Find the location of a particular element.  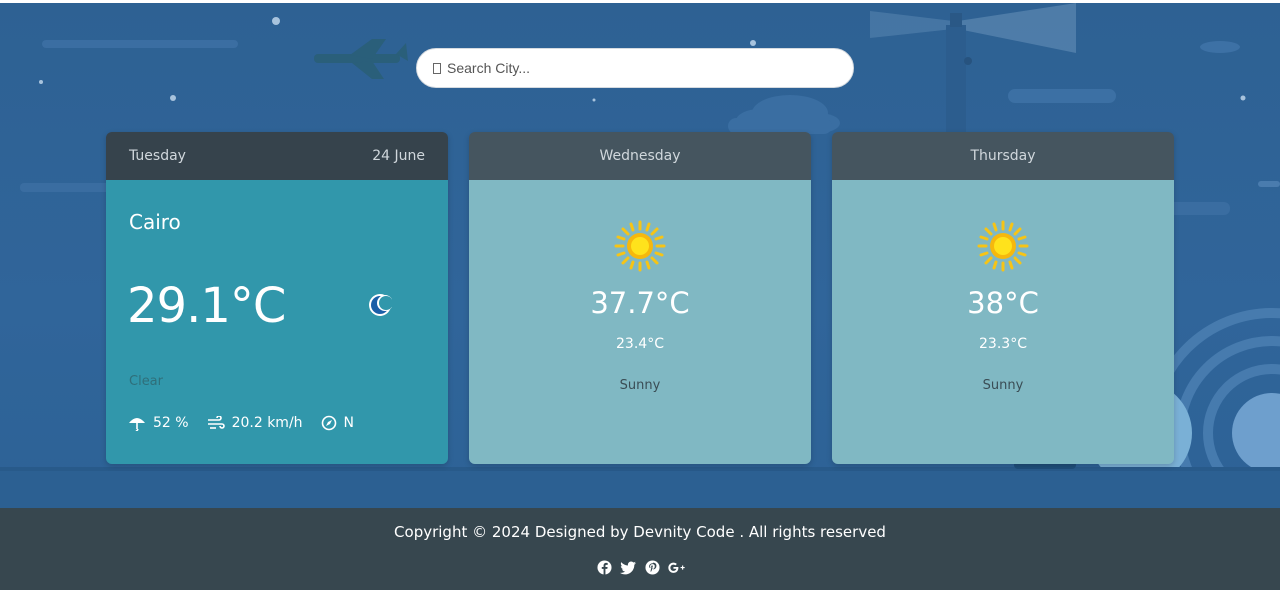

twitter-icon is located at coordinates (628, 567).